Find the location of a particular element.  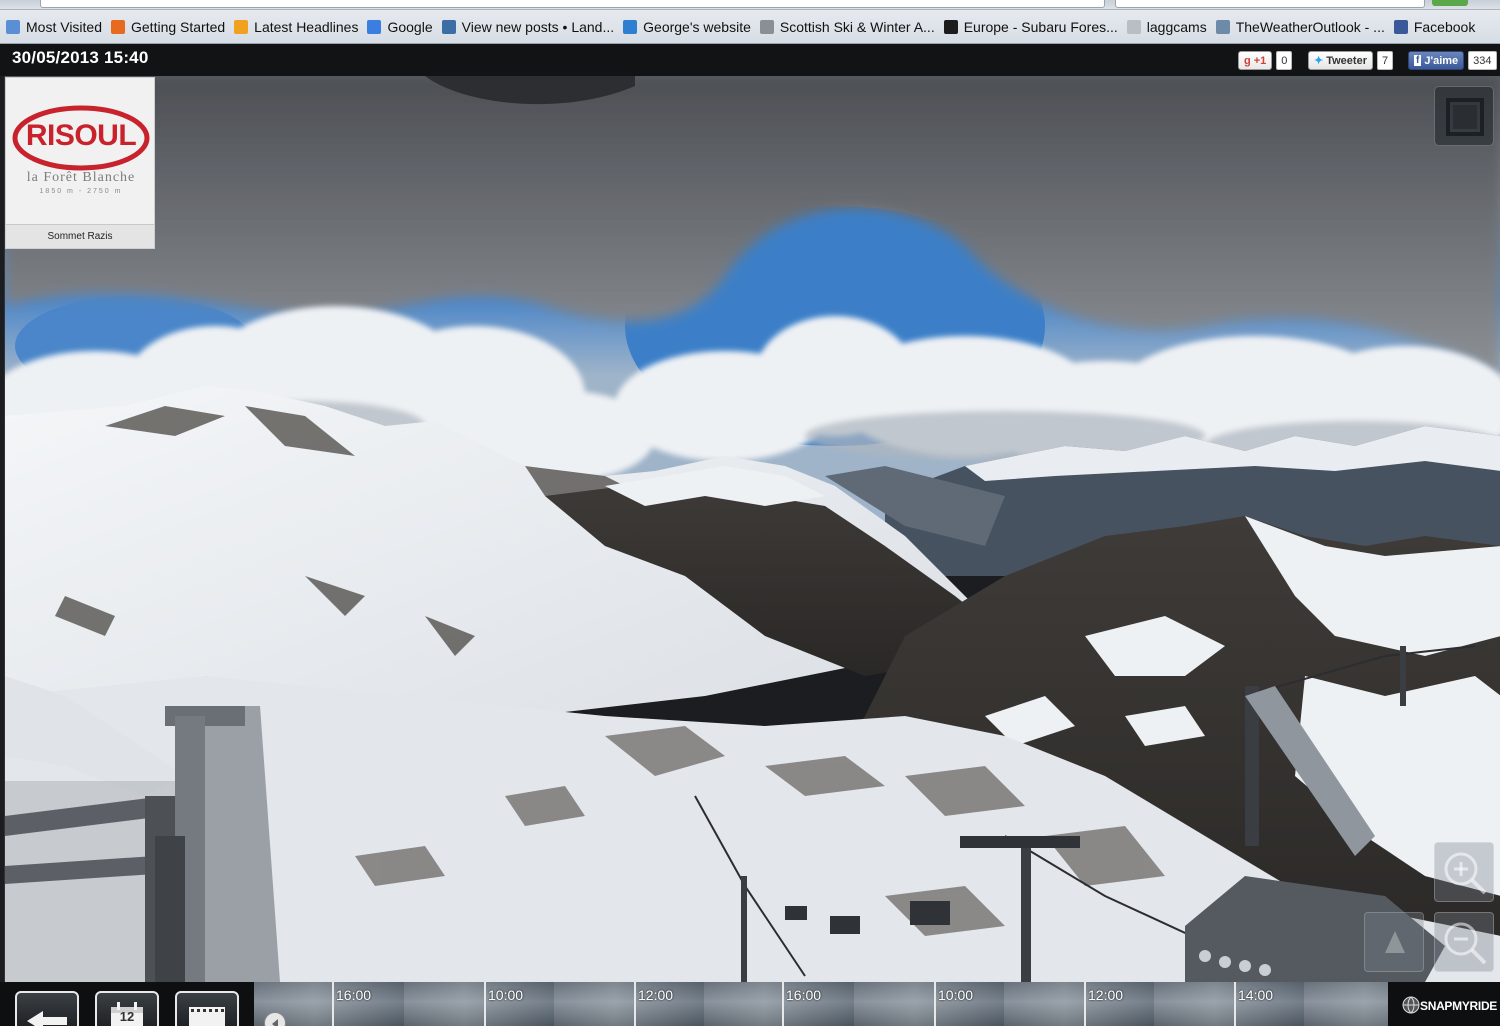

firefox-page-icon is located at coordinates (13, 26).